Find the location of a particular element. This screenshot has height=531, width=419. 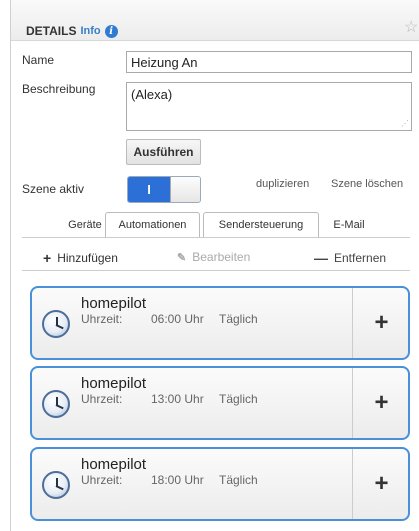

time-value: 06:00 Uhr is located at coordinates (177, 319).